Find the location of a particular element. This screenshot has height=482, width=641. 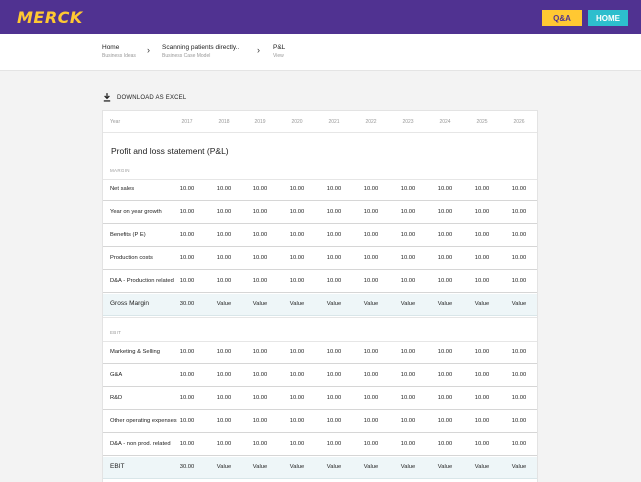

merck-logo: MERCK is located at coordinates (50, 17).